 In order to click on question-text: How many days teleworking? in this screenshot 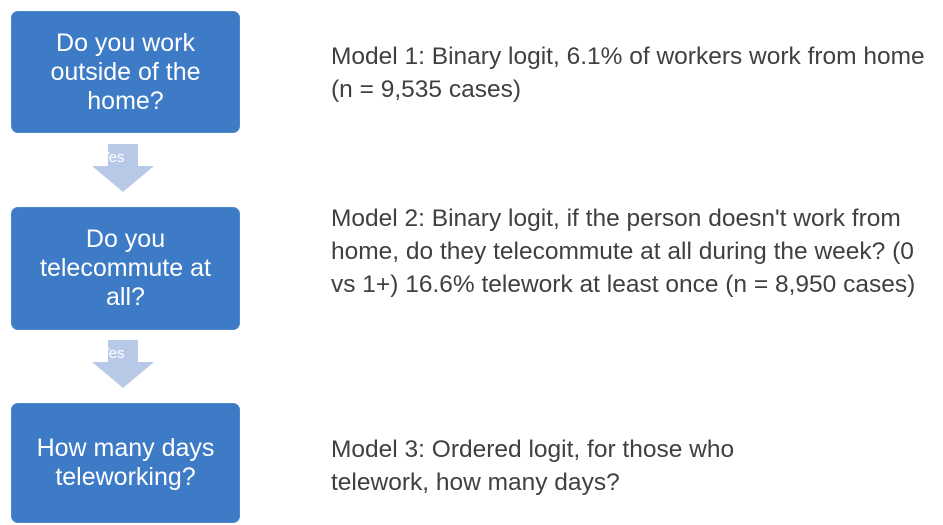, I will do `click(125, 462)`.